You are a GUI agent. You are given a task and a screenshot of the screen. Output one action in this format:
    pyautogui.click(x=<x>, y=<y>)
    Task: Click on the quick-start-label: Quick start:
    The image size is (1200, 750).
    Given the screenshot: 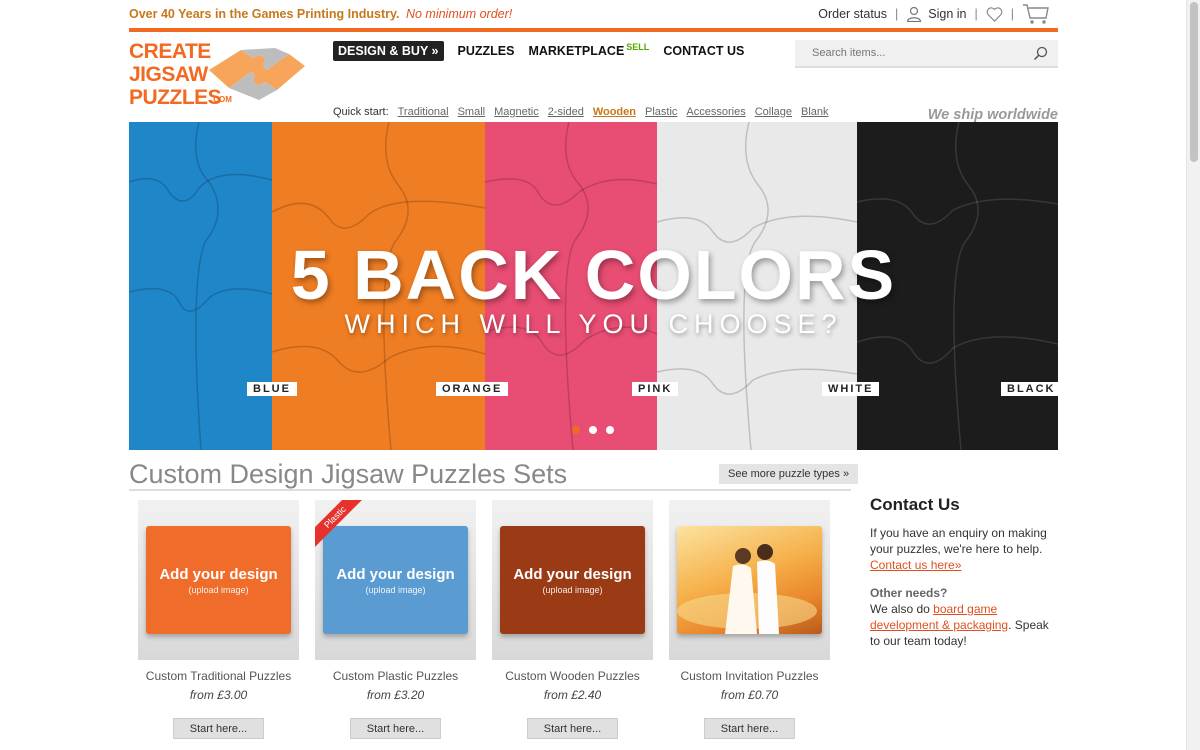 What is the action you would take?
    pyautogui.click(x=361, y=112)
    